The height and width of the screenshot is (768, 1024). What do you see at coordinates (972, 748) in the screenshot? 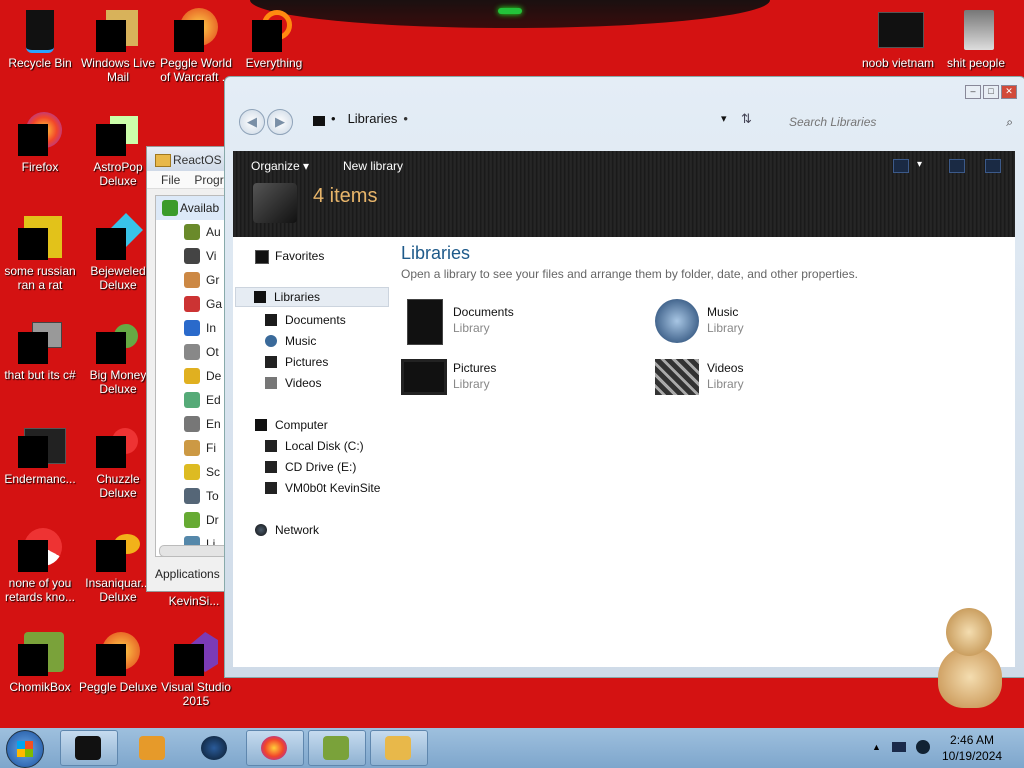
I see `clock: 2:46 AM 10/19/2024` at bounding box center [972, 748].